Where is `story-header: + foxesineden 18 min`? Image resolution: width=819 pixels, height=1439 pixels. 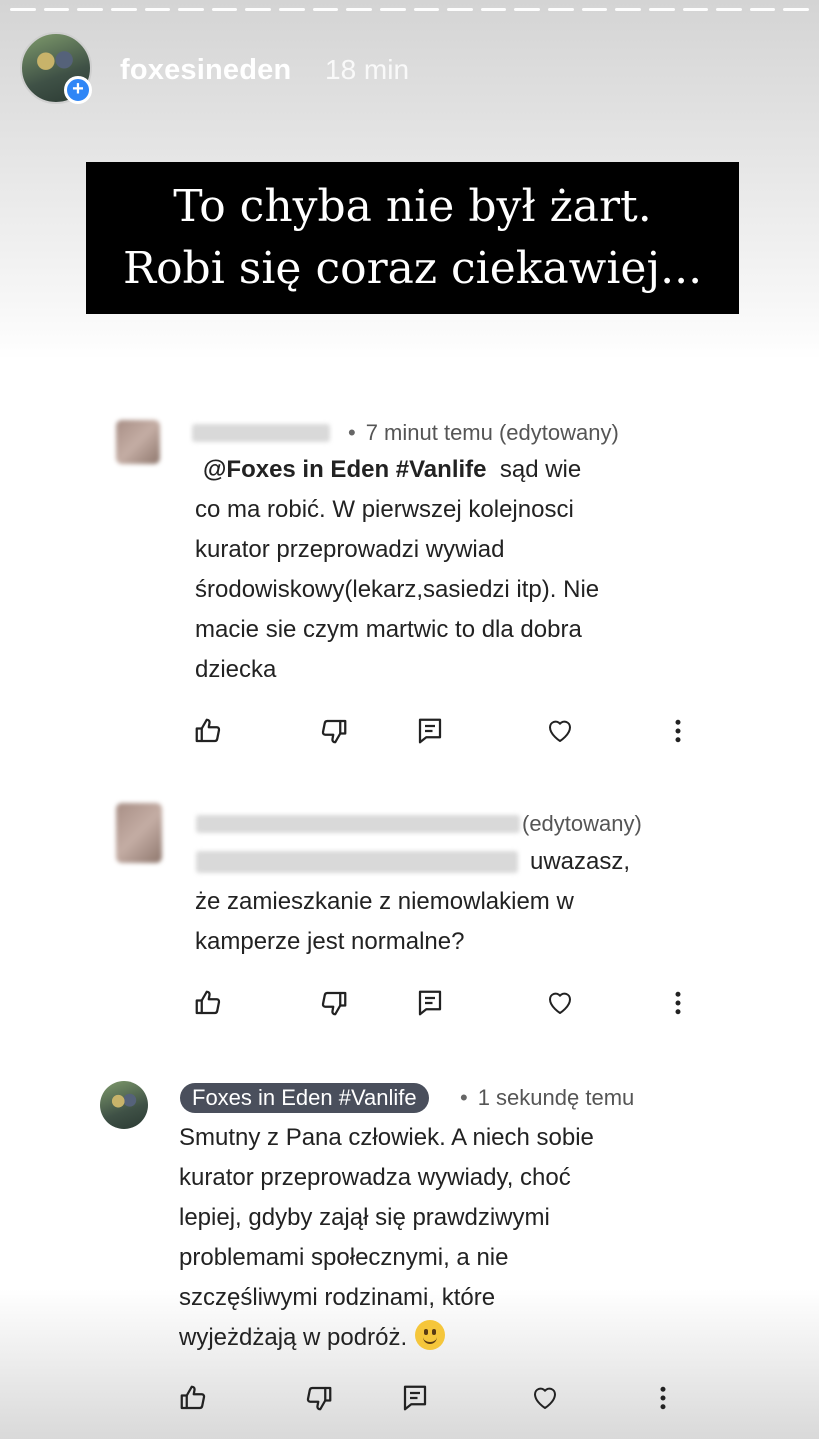 story-header: + foxesineden 18 min is located at coordinates (410, 69).